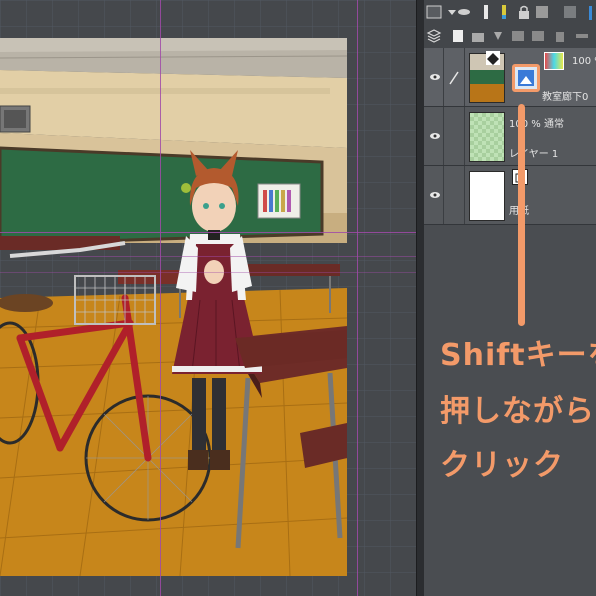  Describe the element at coordinates (538, 36) in the screenshot. I see `copy-layer-icon` at that location.